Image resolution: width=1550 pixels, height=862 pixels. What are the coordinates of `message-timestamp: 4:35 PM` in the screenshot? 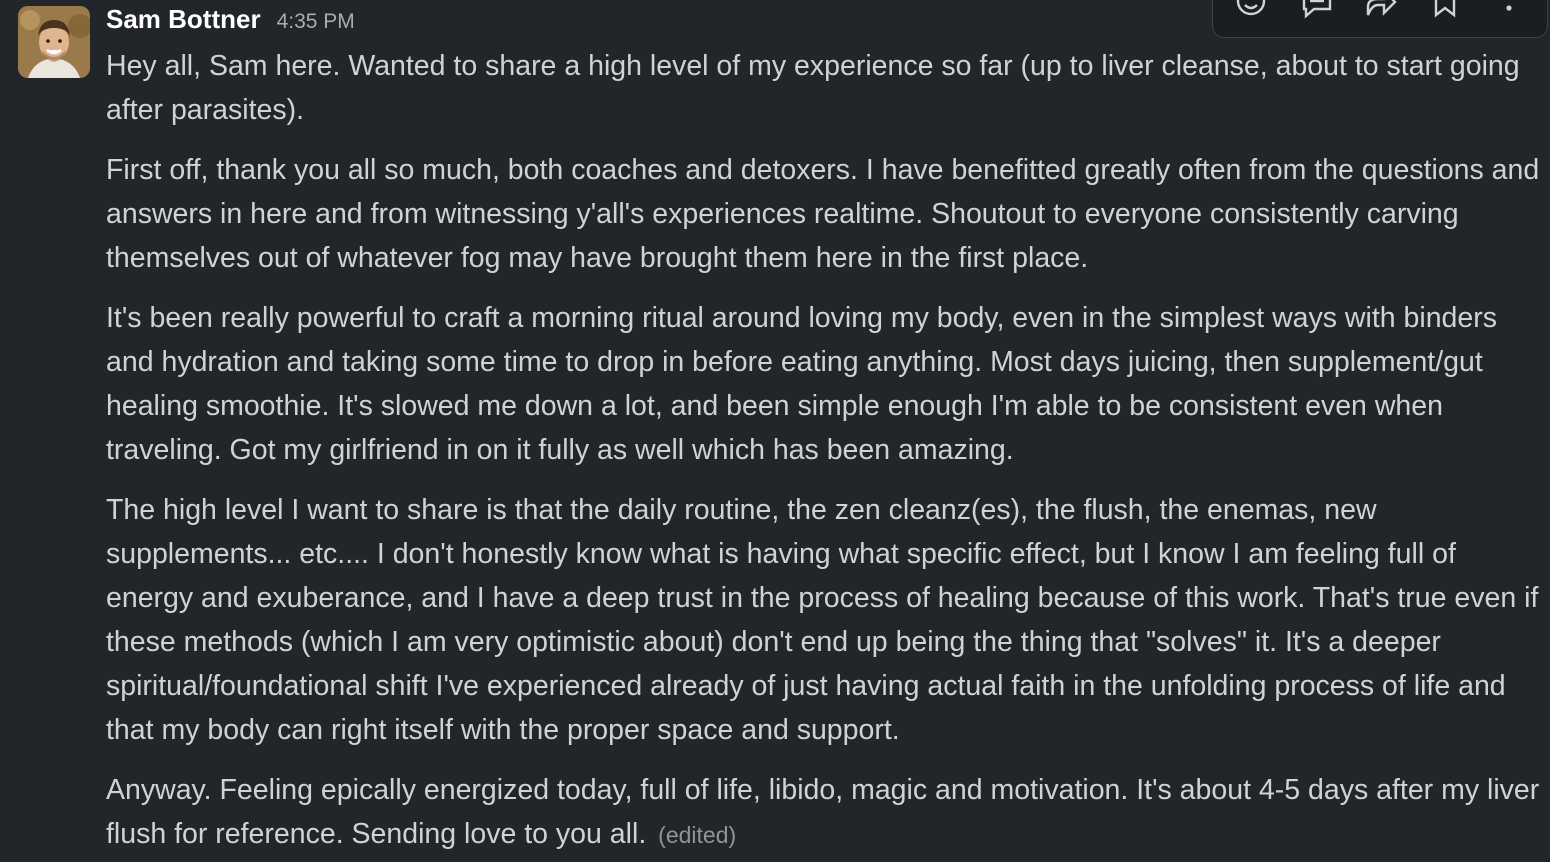 It's located at (316, 22).